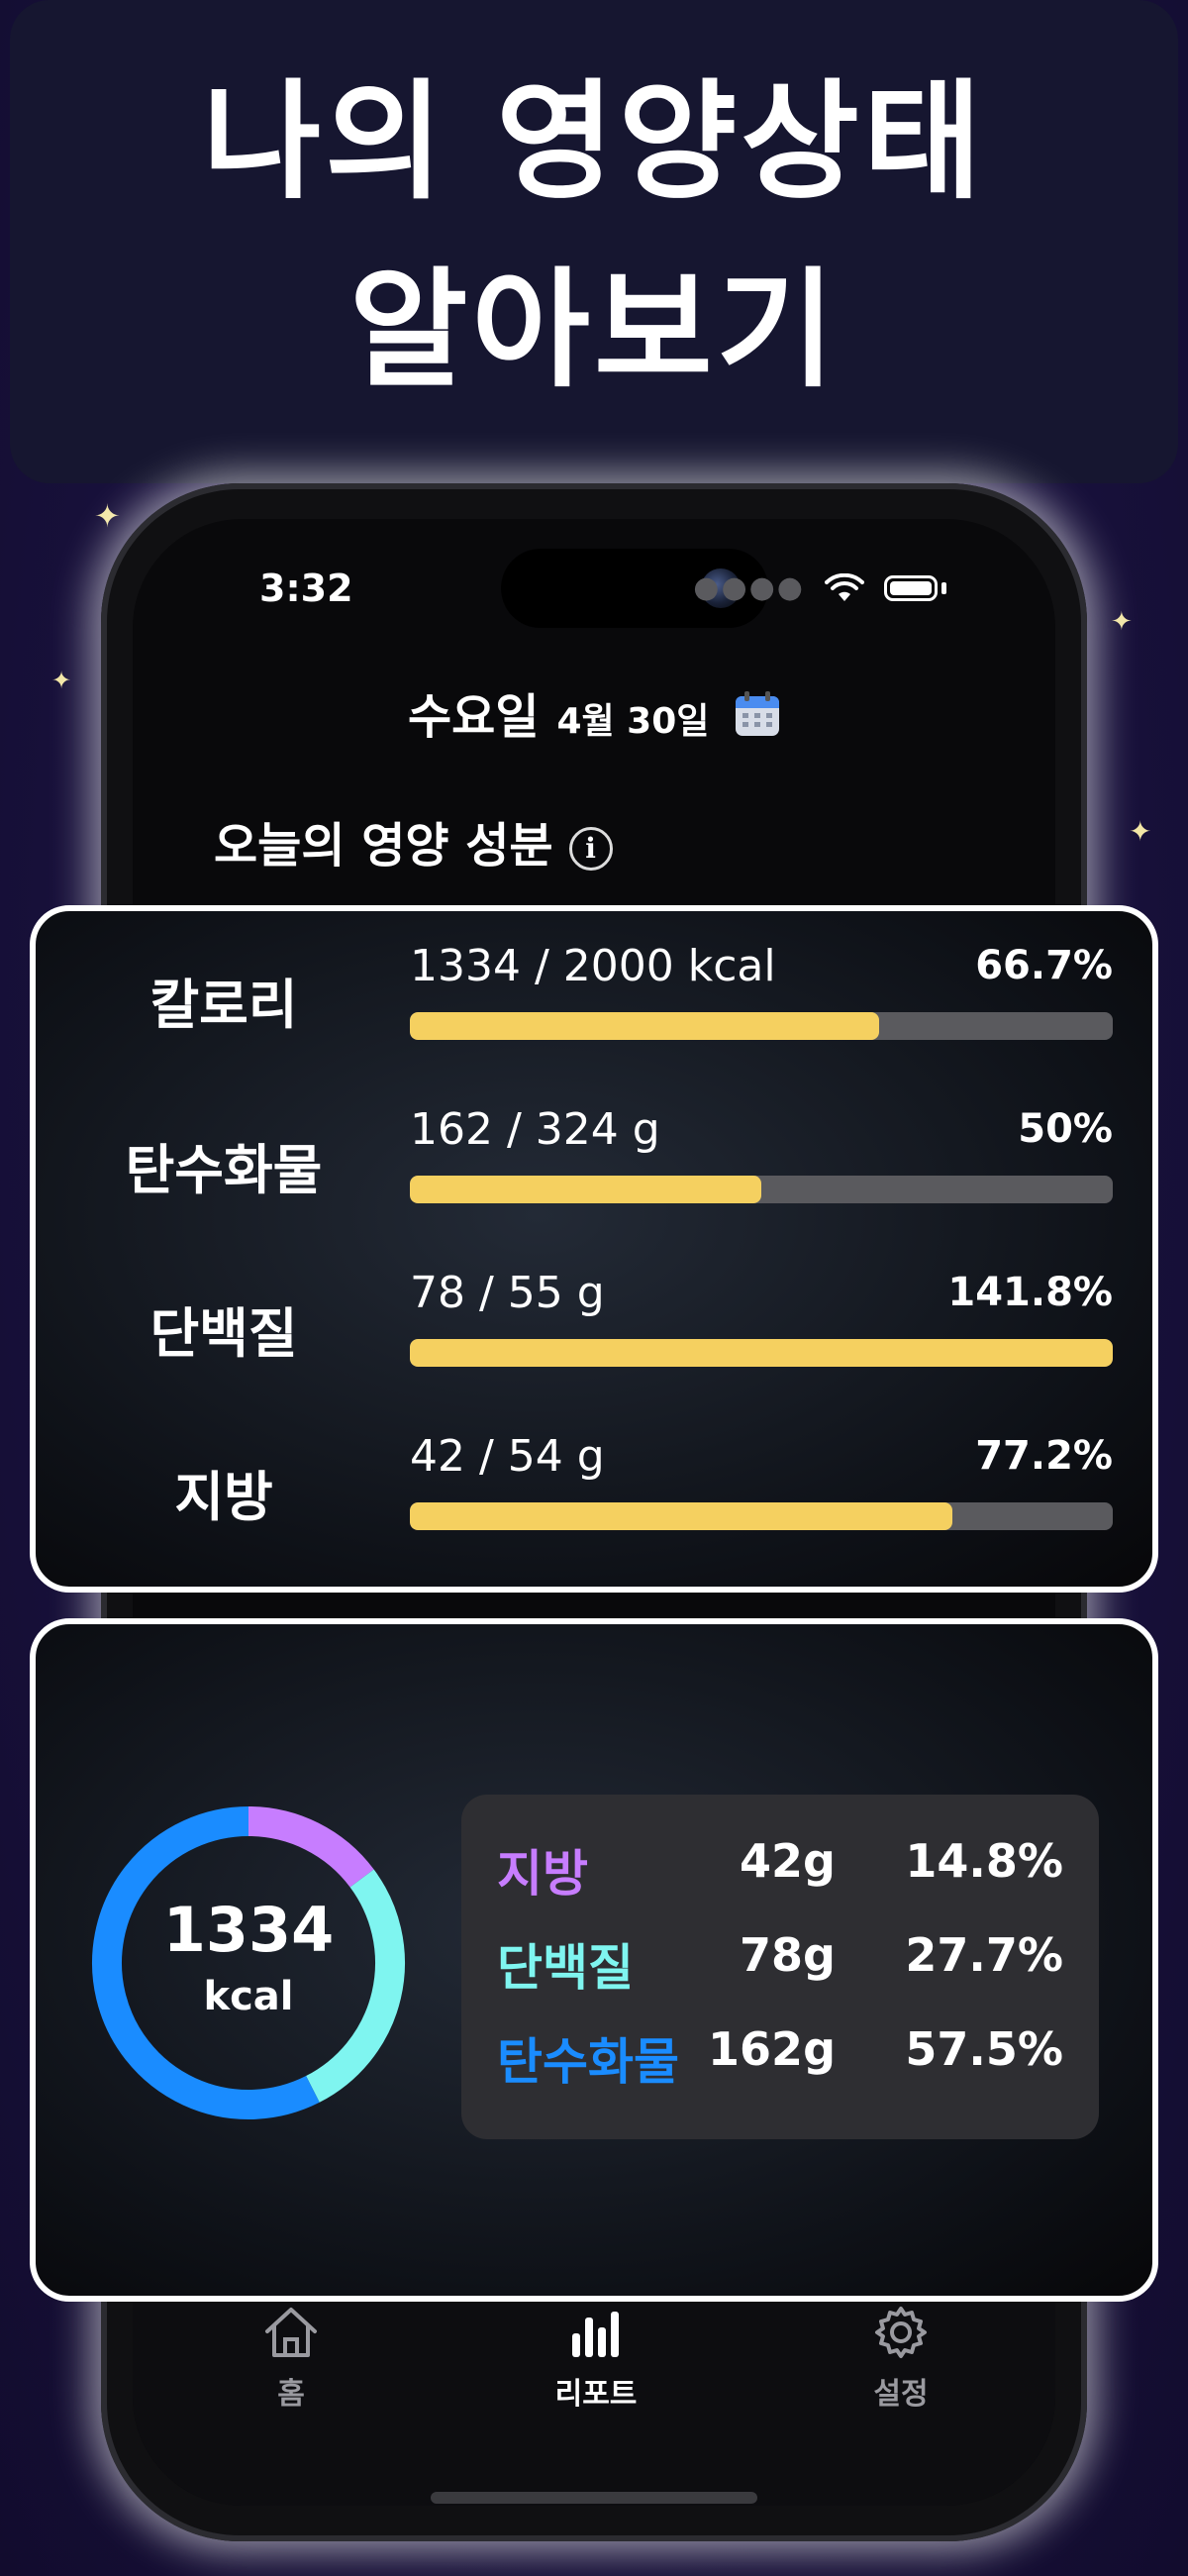 The width and height of the screenshot is (1188, 2576). Describe the element at coordinates (224, 1333) in the screenshot. I see `nutrient-name: 단백질` at that location.